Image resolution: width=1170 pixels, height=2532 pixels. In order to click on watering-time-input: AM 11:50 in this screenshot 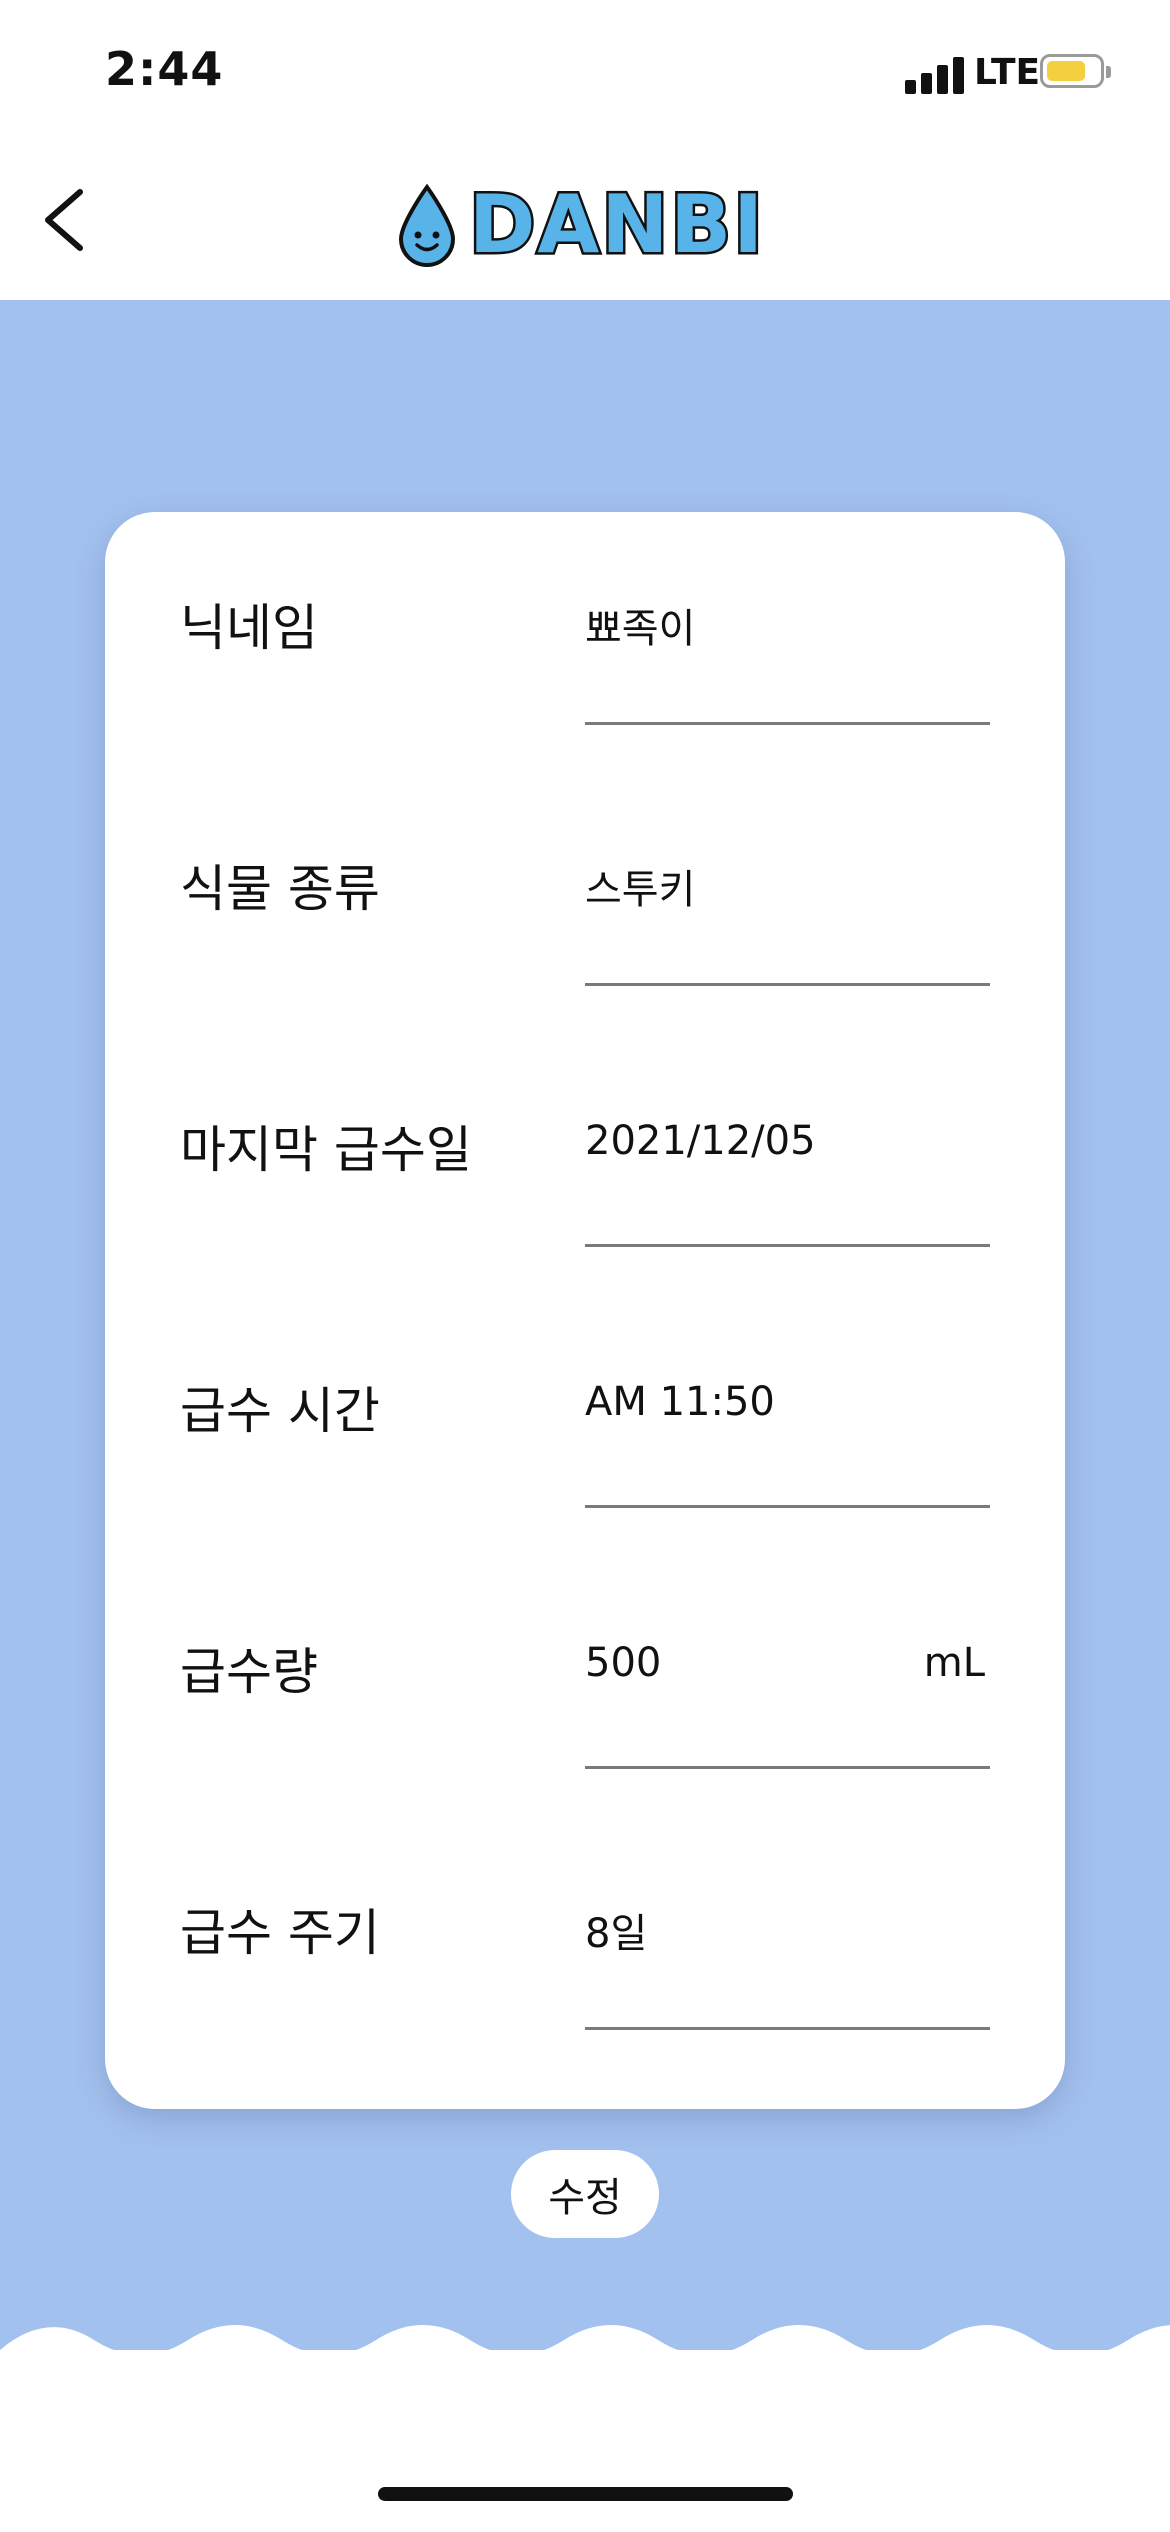, I will do `click(680, 1402)`.